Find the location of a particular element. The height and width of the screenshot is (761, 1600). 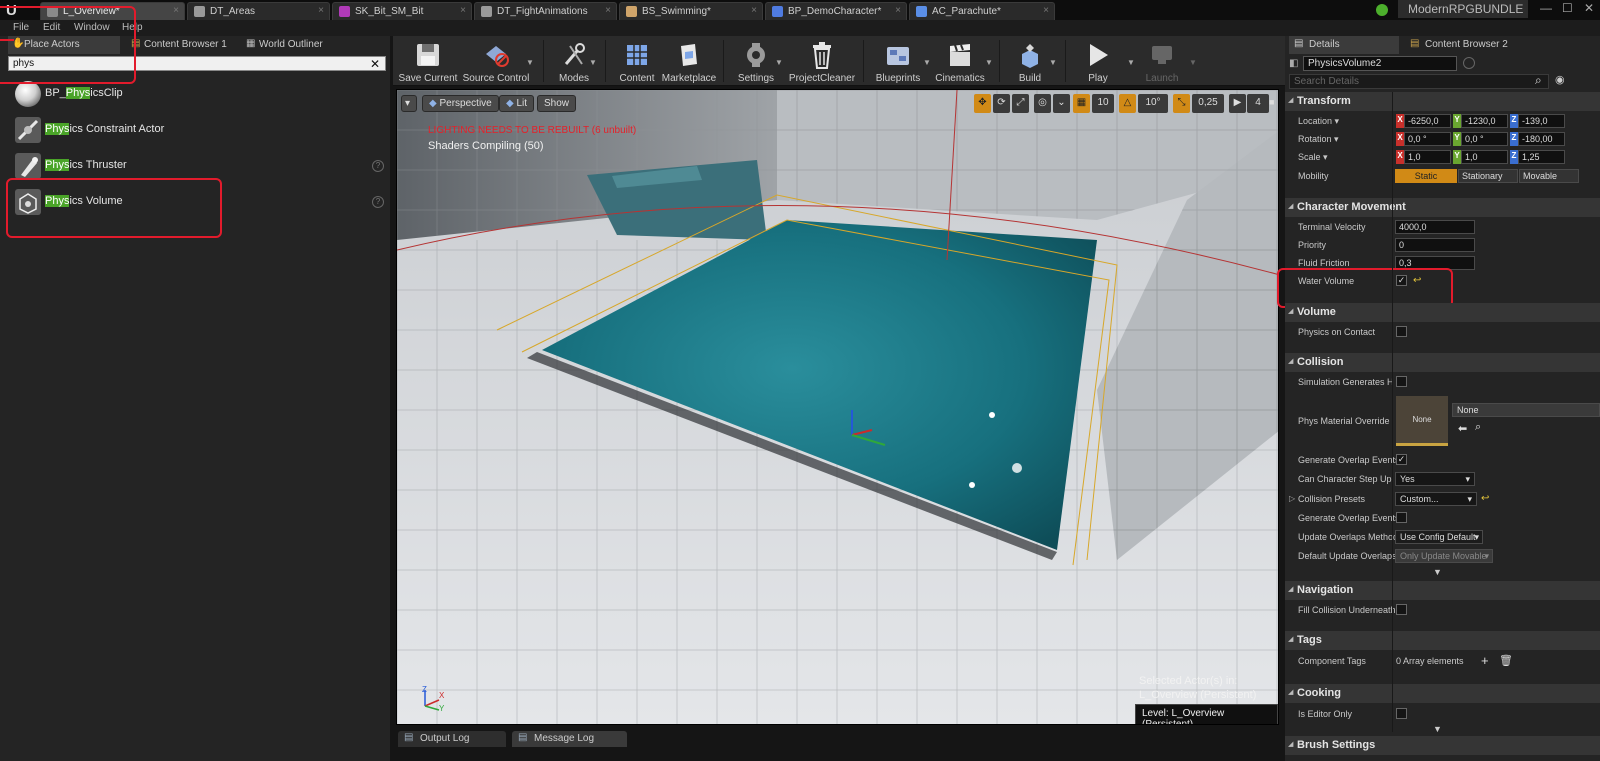

rotation-y-field: 0,0 ° is located at coordinates (1484, 139).